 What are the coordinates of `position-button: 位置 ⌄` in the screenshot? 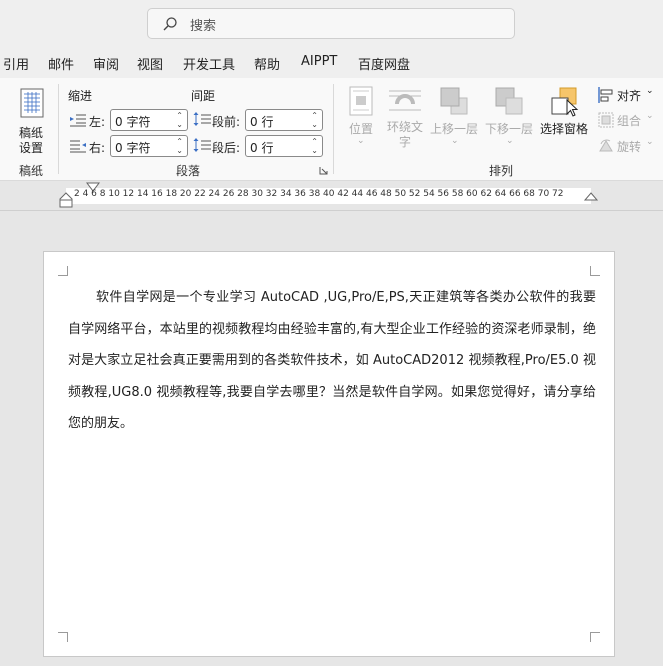 It's located at (361, 121).